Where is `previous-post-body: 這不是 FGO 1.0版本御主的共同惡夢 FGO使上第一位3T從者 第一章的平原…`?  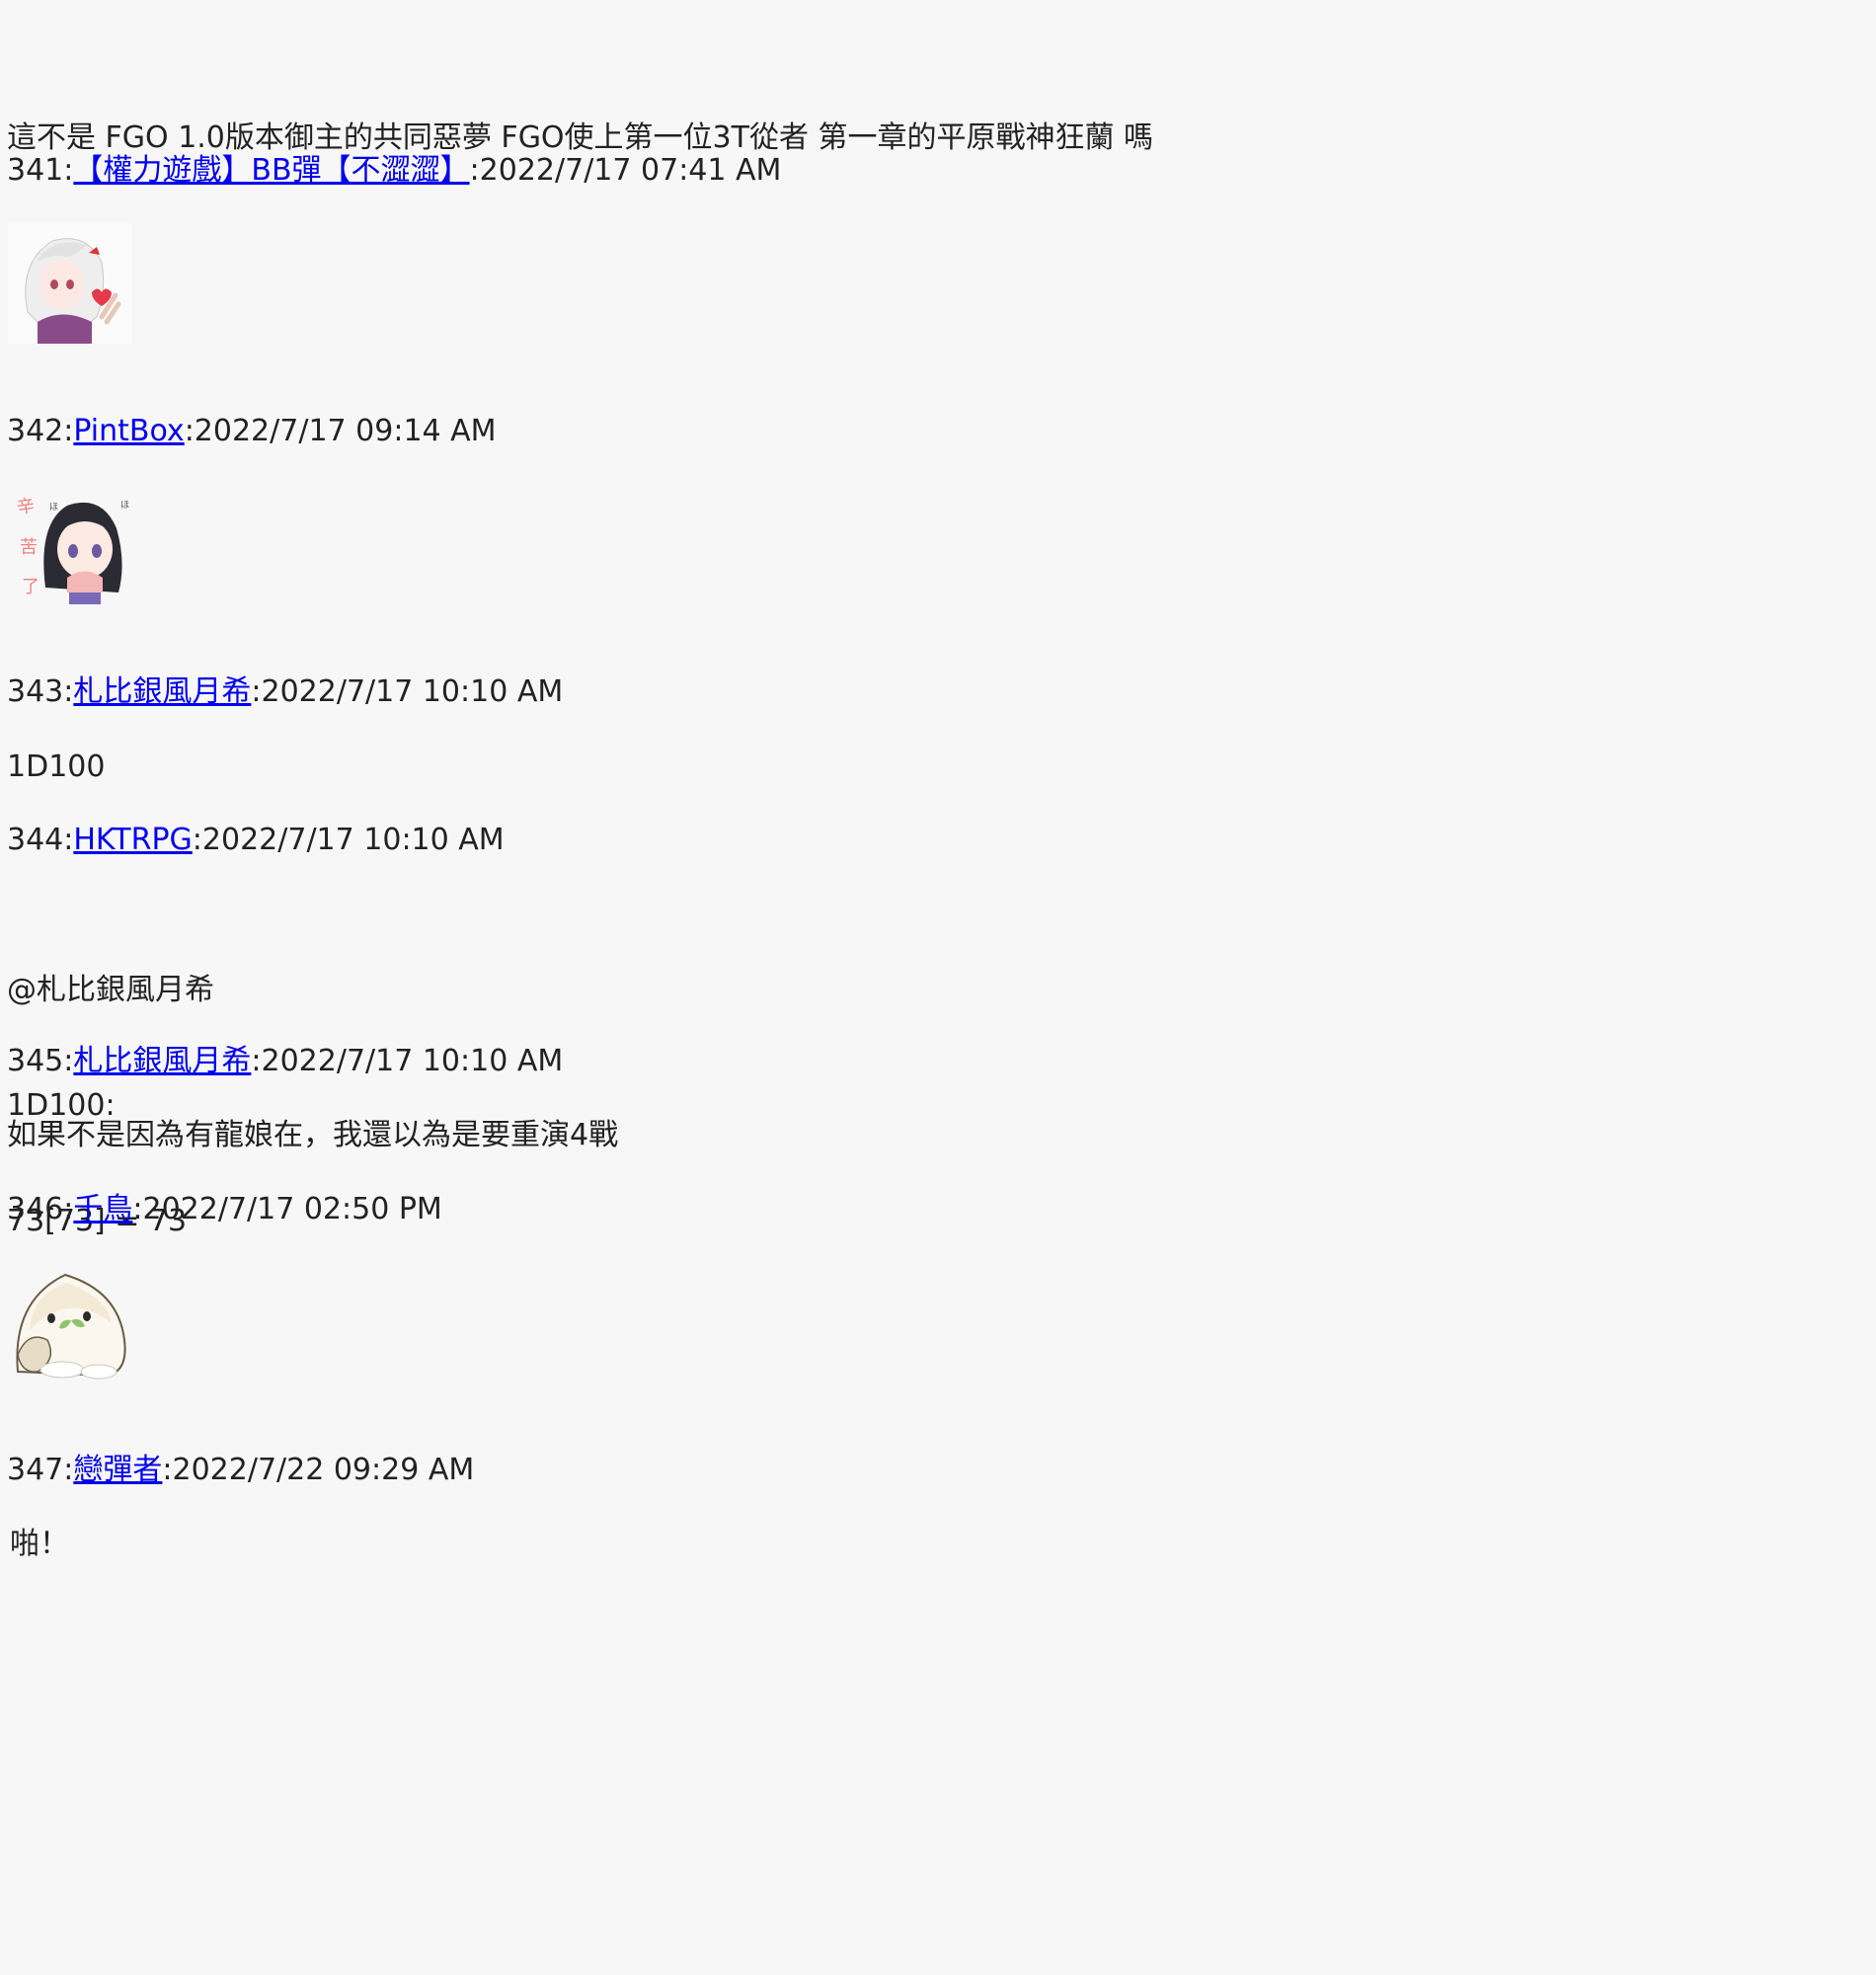 previous-post-body: 這不是 FGO 1.0版本御主的共同惡夢 FGO使上第一位3T從者 第一章的平原… is located at coordinates (580, 196).